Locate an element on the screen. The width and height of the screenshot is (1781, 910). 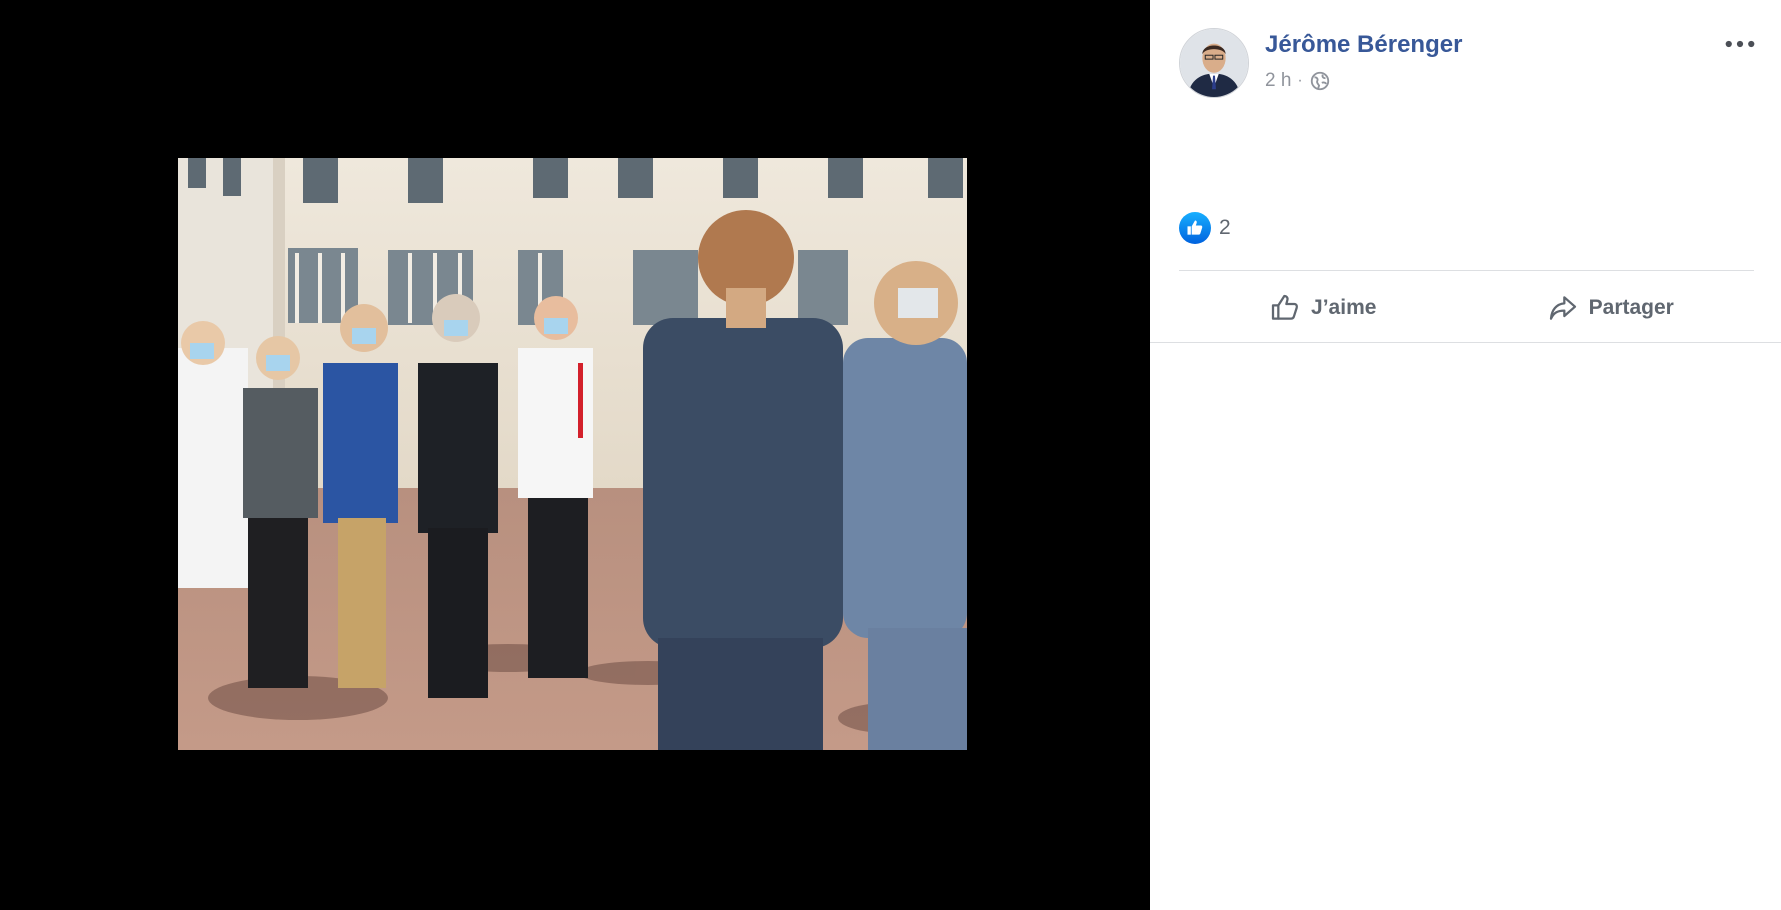
globe-icon is located at coordinates (1319, 81).